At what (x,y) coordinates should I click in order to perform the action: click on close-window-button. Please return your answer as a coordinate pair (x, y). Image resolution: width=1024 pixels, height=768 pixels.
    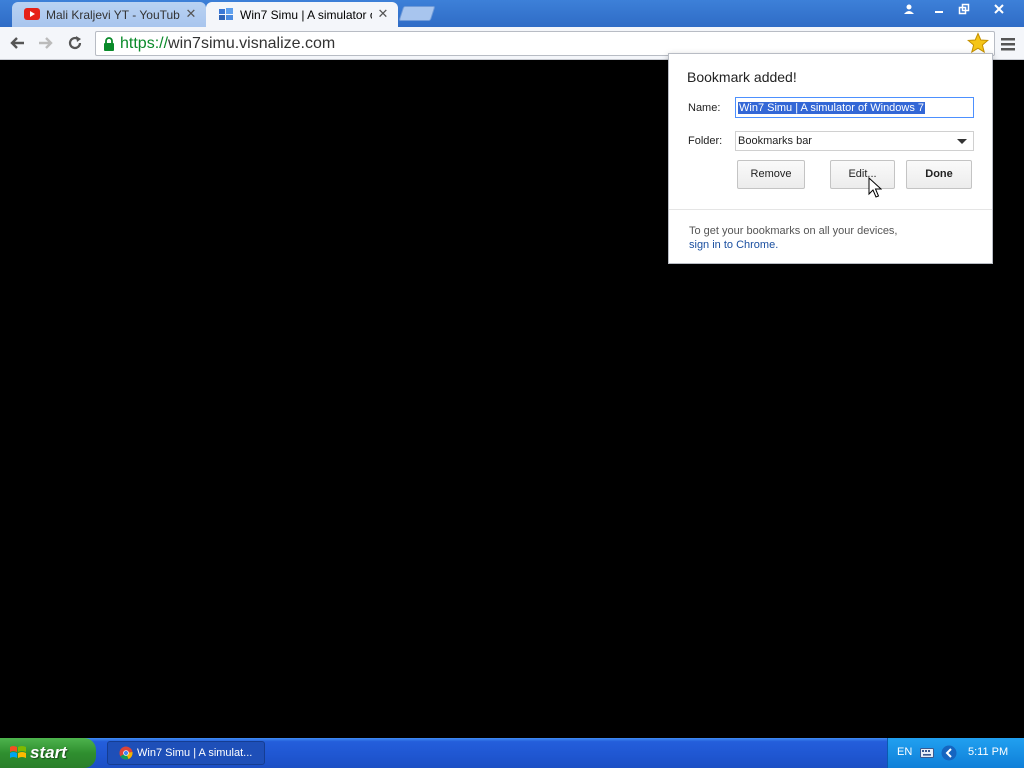
    Looking at the image, I should click on (999, 9).